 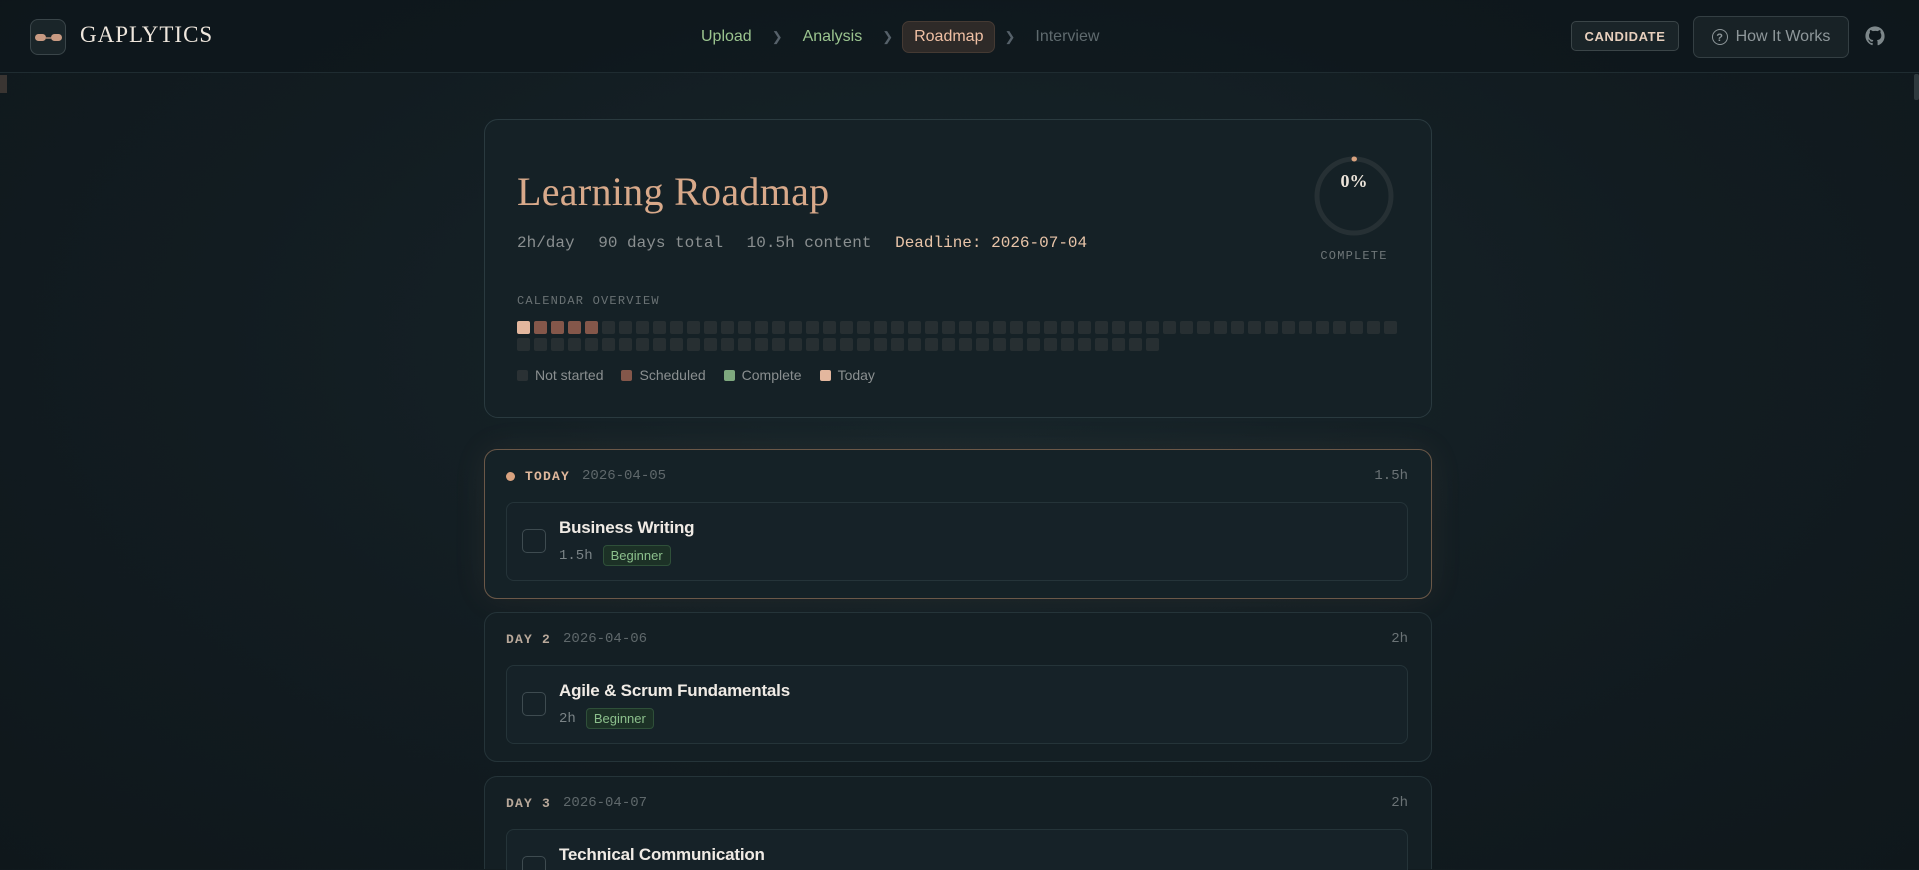 What do you see at coordinates (833, 37) in the screenshot?
I see `step-analysis: Analysis` at bounding box center [833, 37].